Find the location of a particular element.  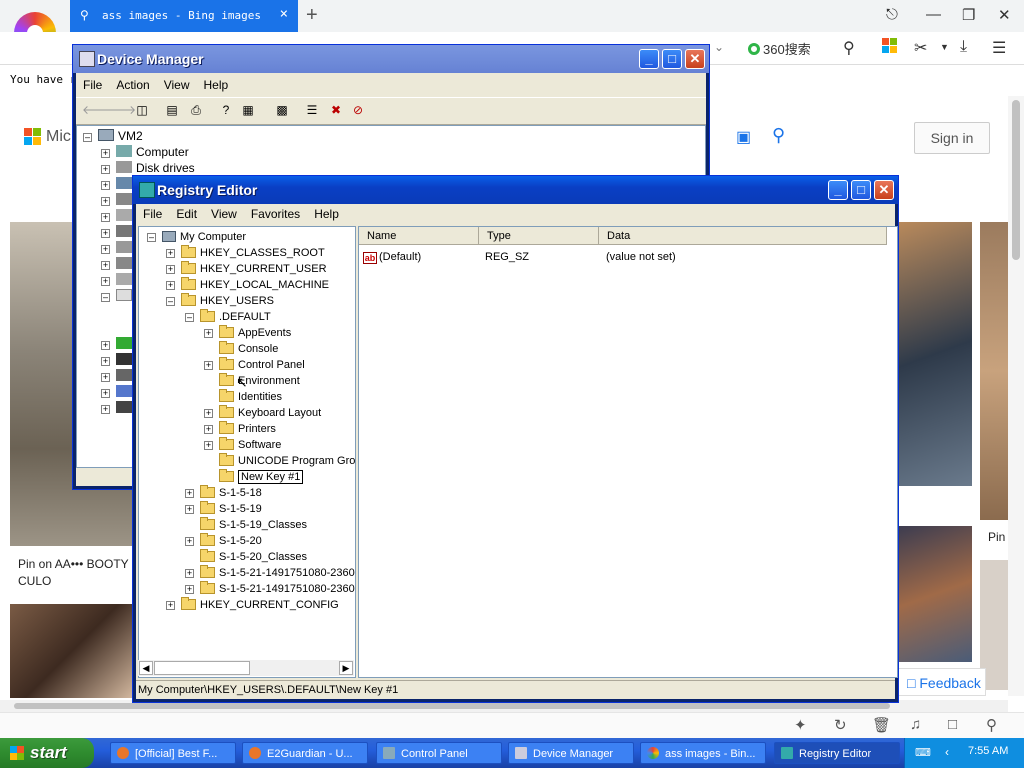

rocket-icon: ✦ is located at coordinates (800, 725).